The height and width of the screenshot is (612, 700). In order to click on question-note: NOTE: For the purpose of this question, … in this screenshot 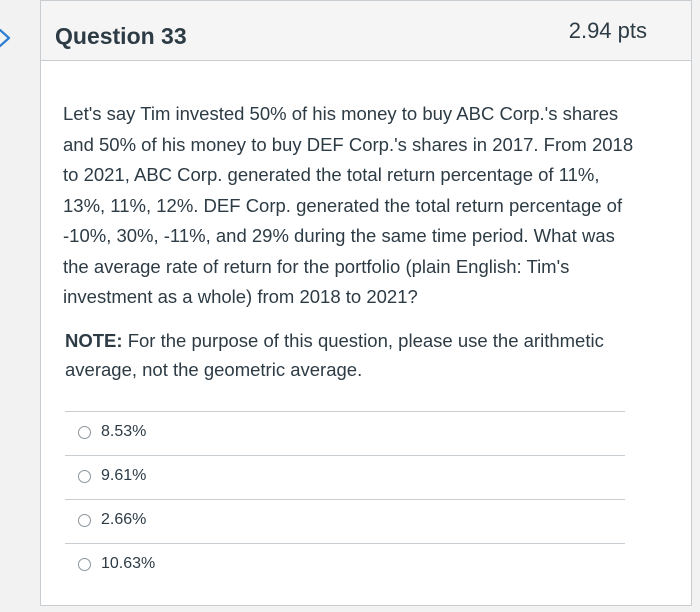, I will do `click(355, 355)`.